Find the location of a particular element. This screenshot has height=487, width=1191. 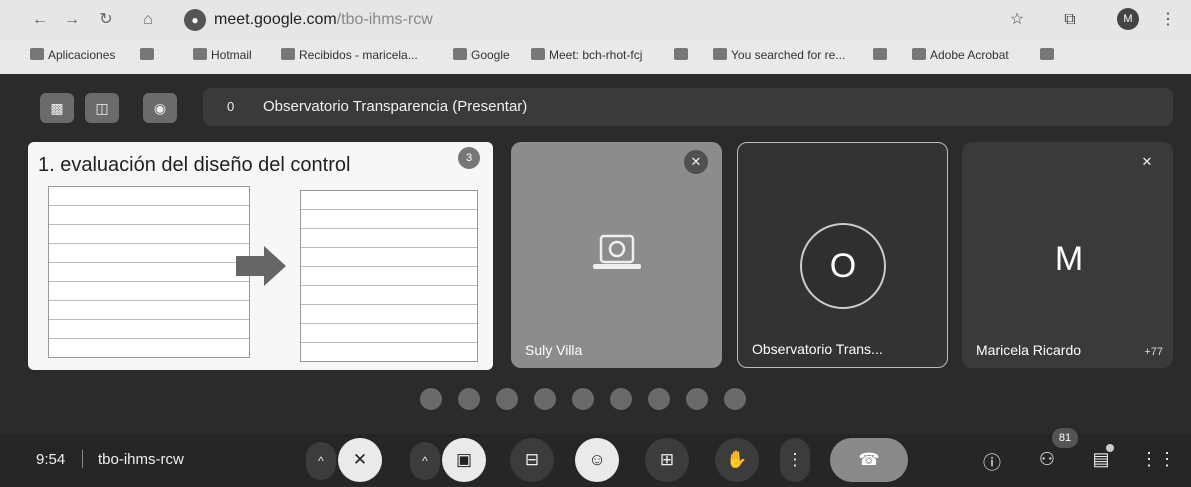

participants-count-badge: 81 is located at coordinates (1065, 438).